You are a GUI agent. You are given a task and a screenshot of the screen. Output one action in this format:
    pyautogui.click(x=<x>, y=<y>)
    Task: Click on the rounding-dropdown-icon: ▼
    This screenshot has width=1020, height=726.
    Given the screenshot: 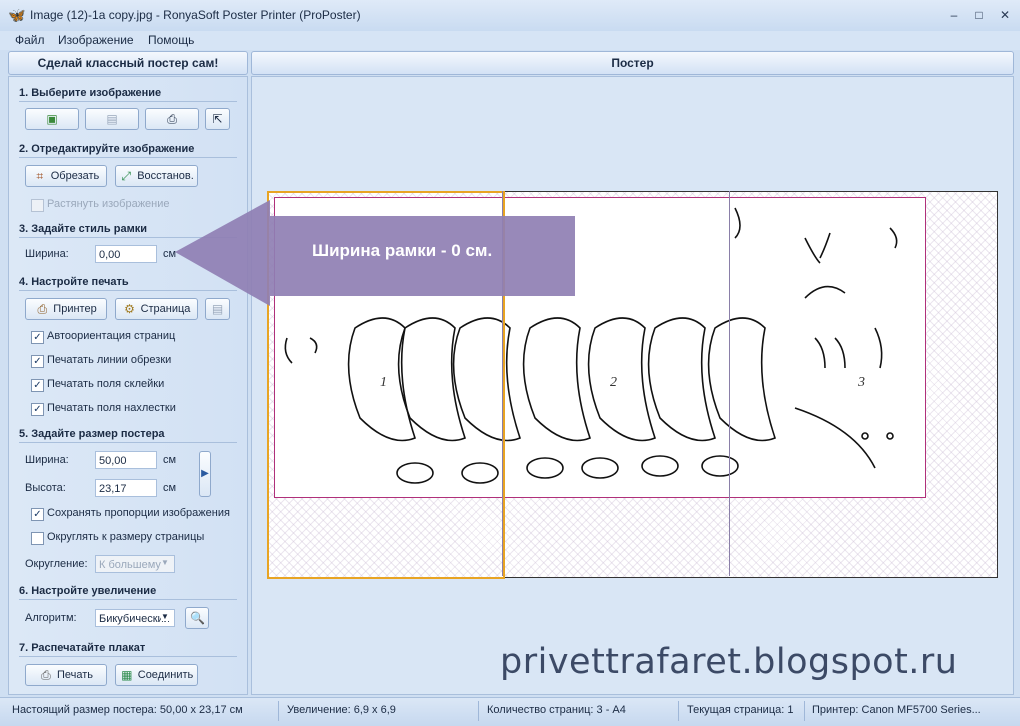 What is the action you would take?
    pyautogui.click(x=165, y=562)
    